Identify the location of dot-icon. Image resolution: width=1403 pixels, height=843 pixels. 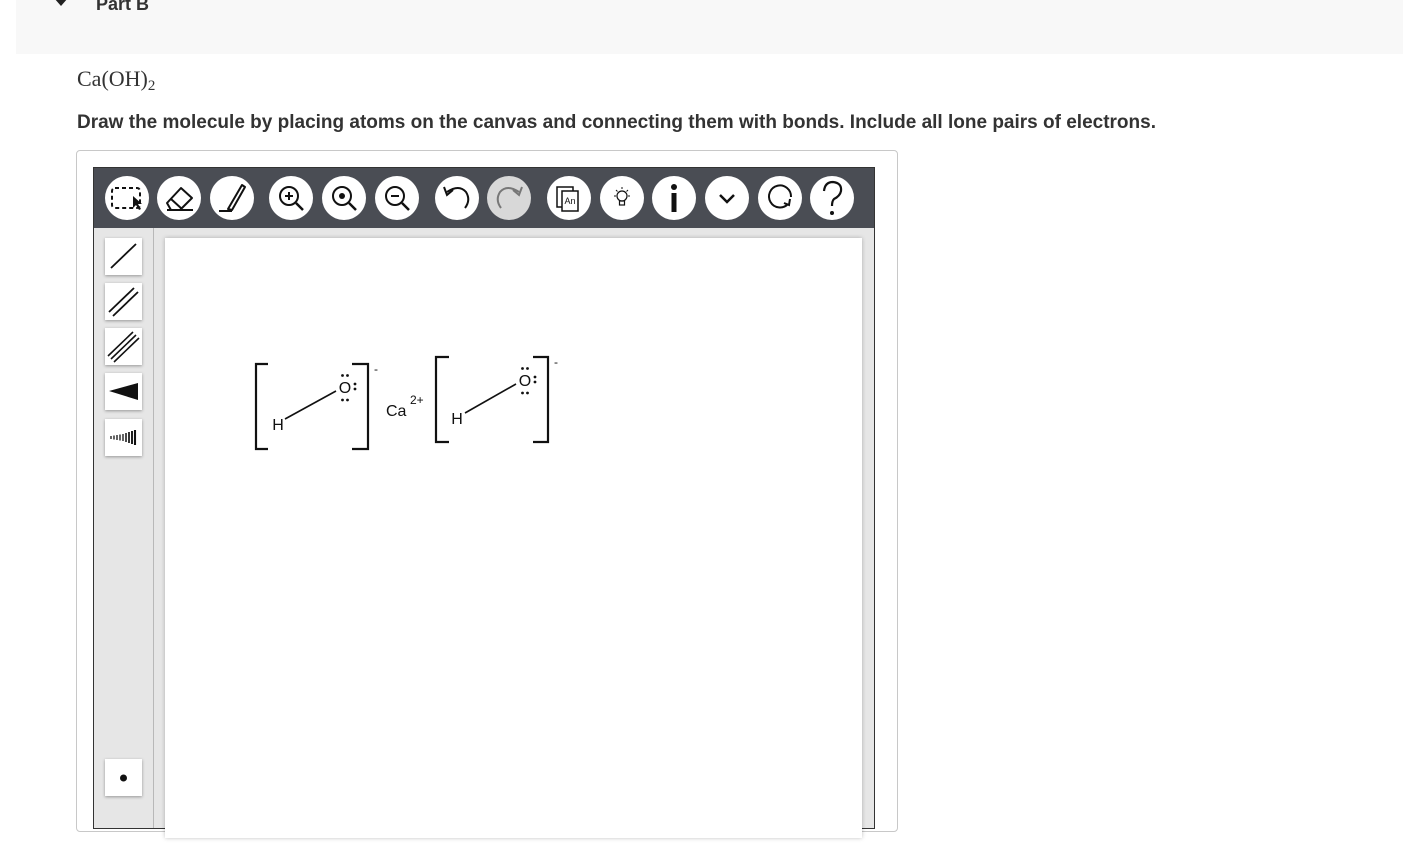
(123, 778).